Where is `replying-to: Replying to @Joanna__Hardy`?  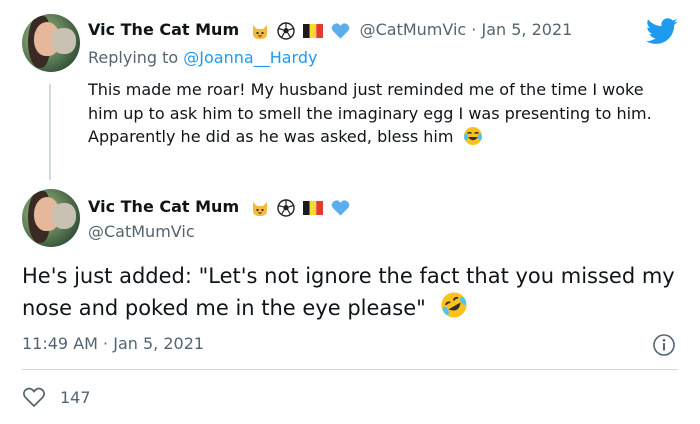 replying-to: Replying to @Joanna__Hardy is located at coordinates (202, 58).